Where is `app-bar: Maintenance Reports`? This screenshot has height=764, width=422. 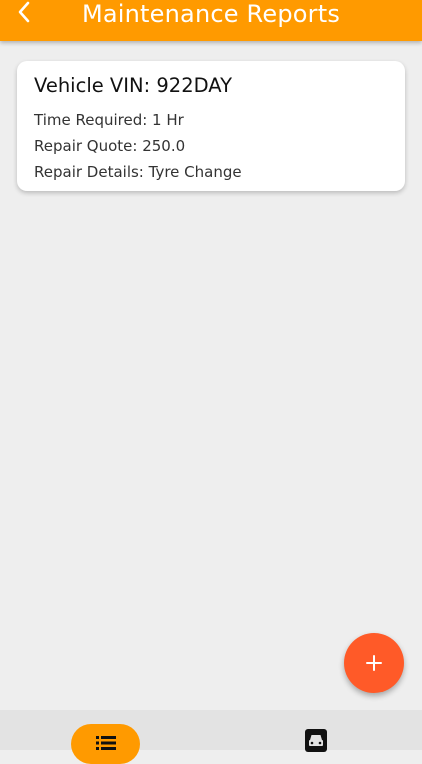
app-bar: Maintenance Reports is located at coordinates (211, 20).